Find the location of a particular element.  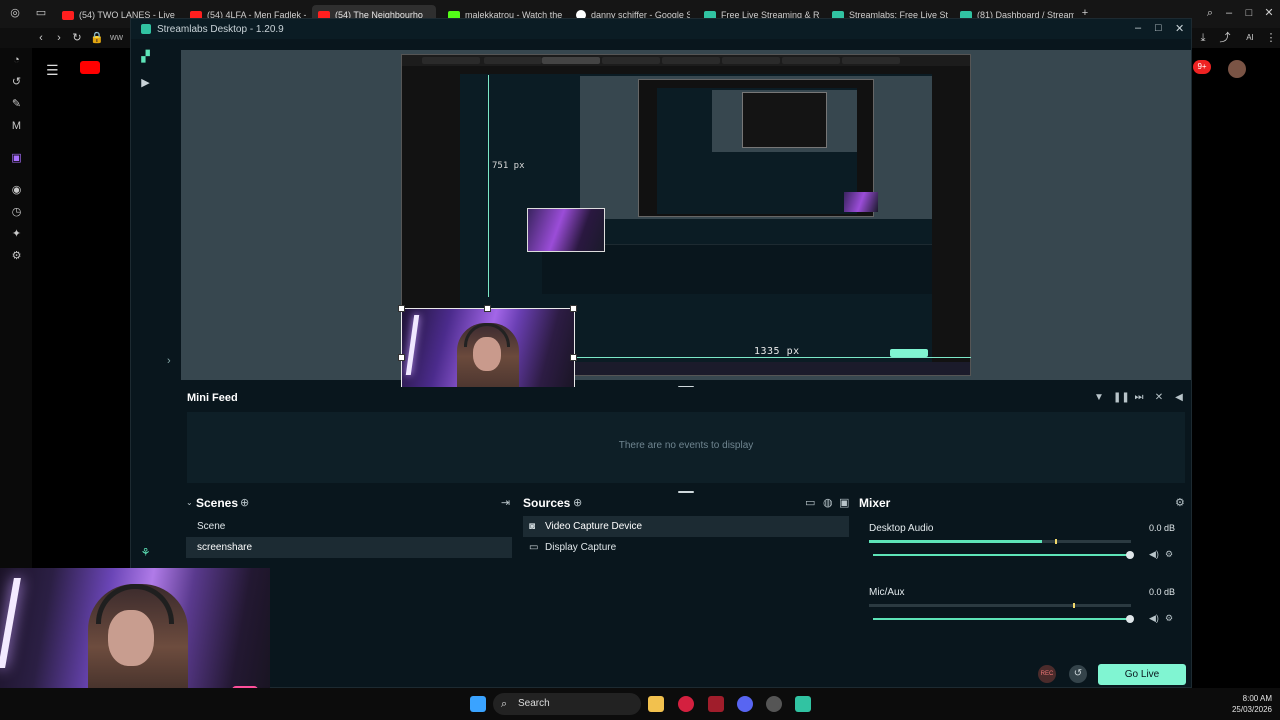

skip-icon: ⏭ is located at coordinates (1139, 397).